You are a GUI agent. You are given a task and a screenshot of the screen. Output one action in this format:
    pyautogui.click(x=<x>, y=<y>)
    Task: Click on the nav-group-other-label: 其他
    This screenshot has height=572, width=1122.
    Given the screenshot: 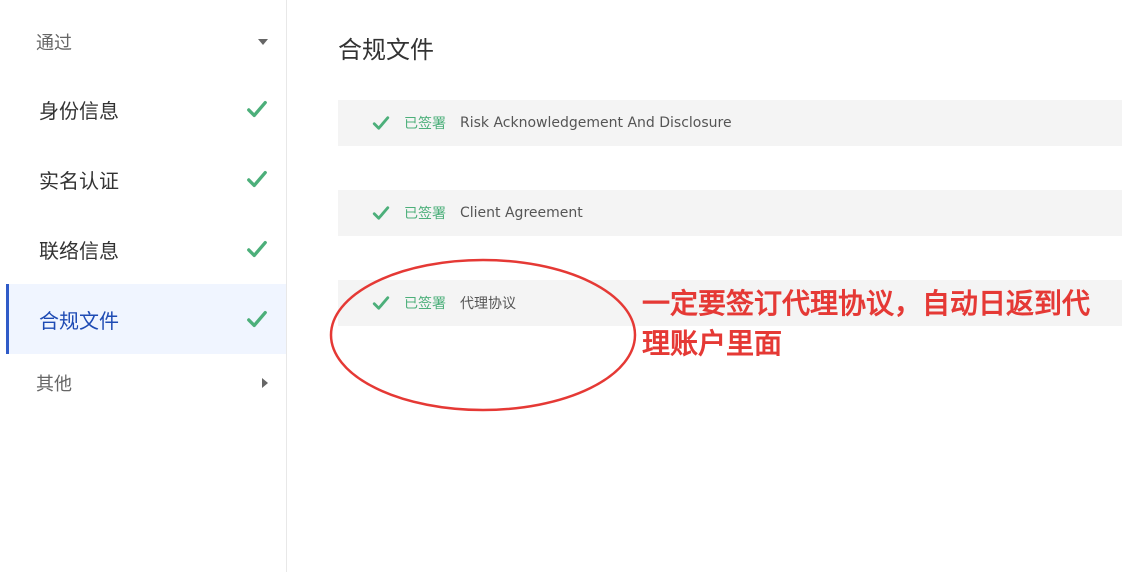 What is the action you would take?
    pyautogui.click(x=54, y=384)
    